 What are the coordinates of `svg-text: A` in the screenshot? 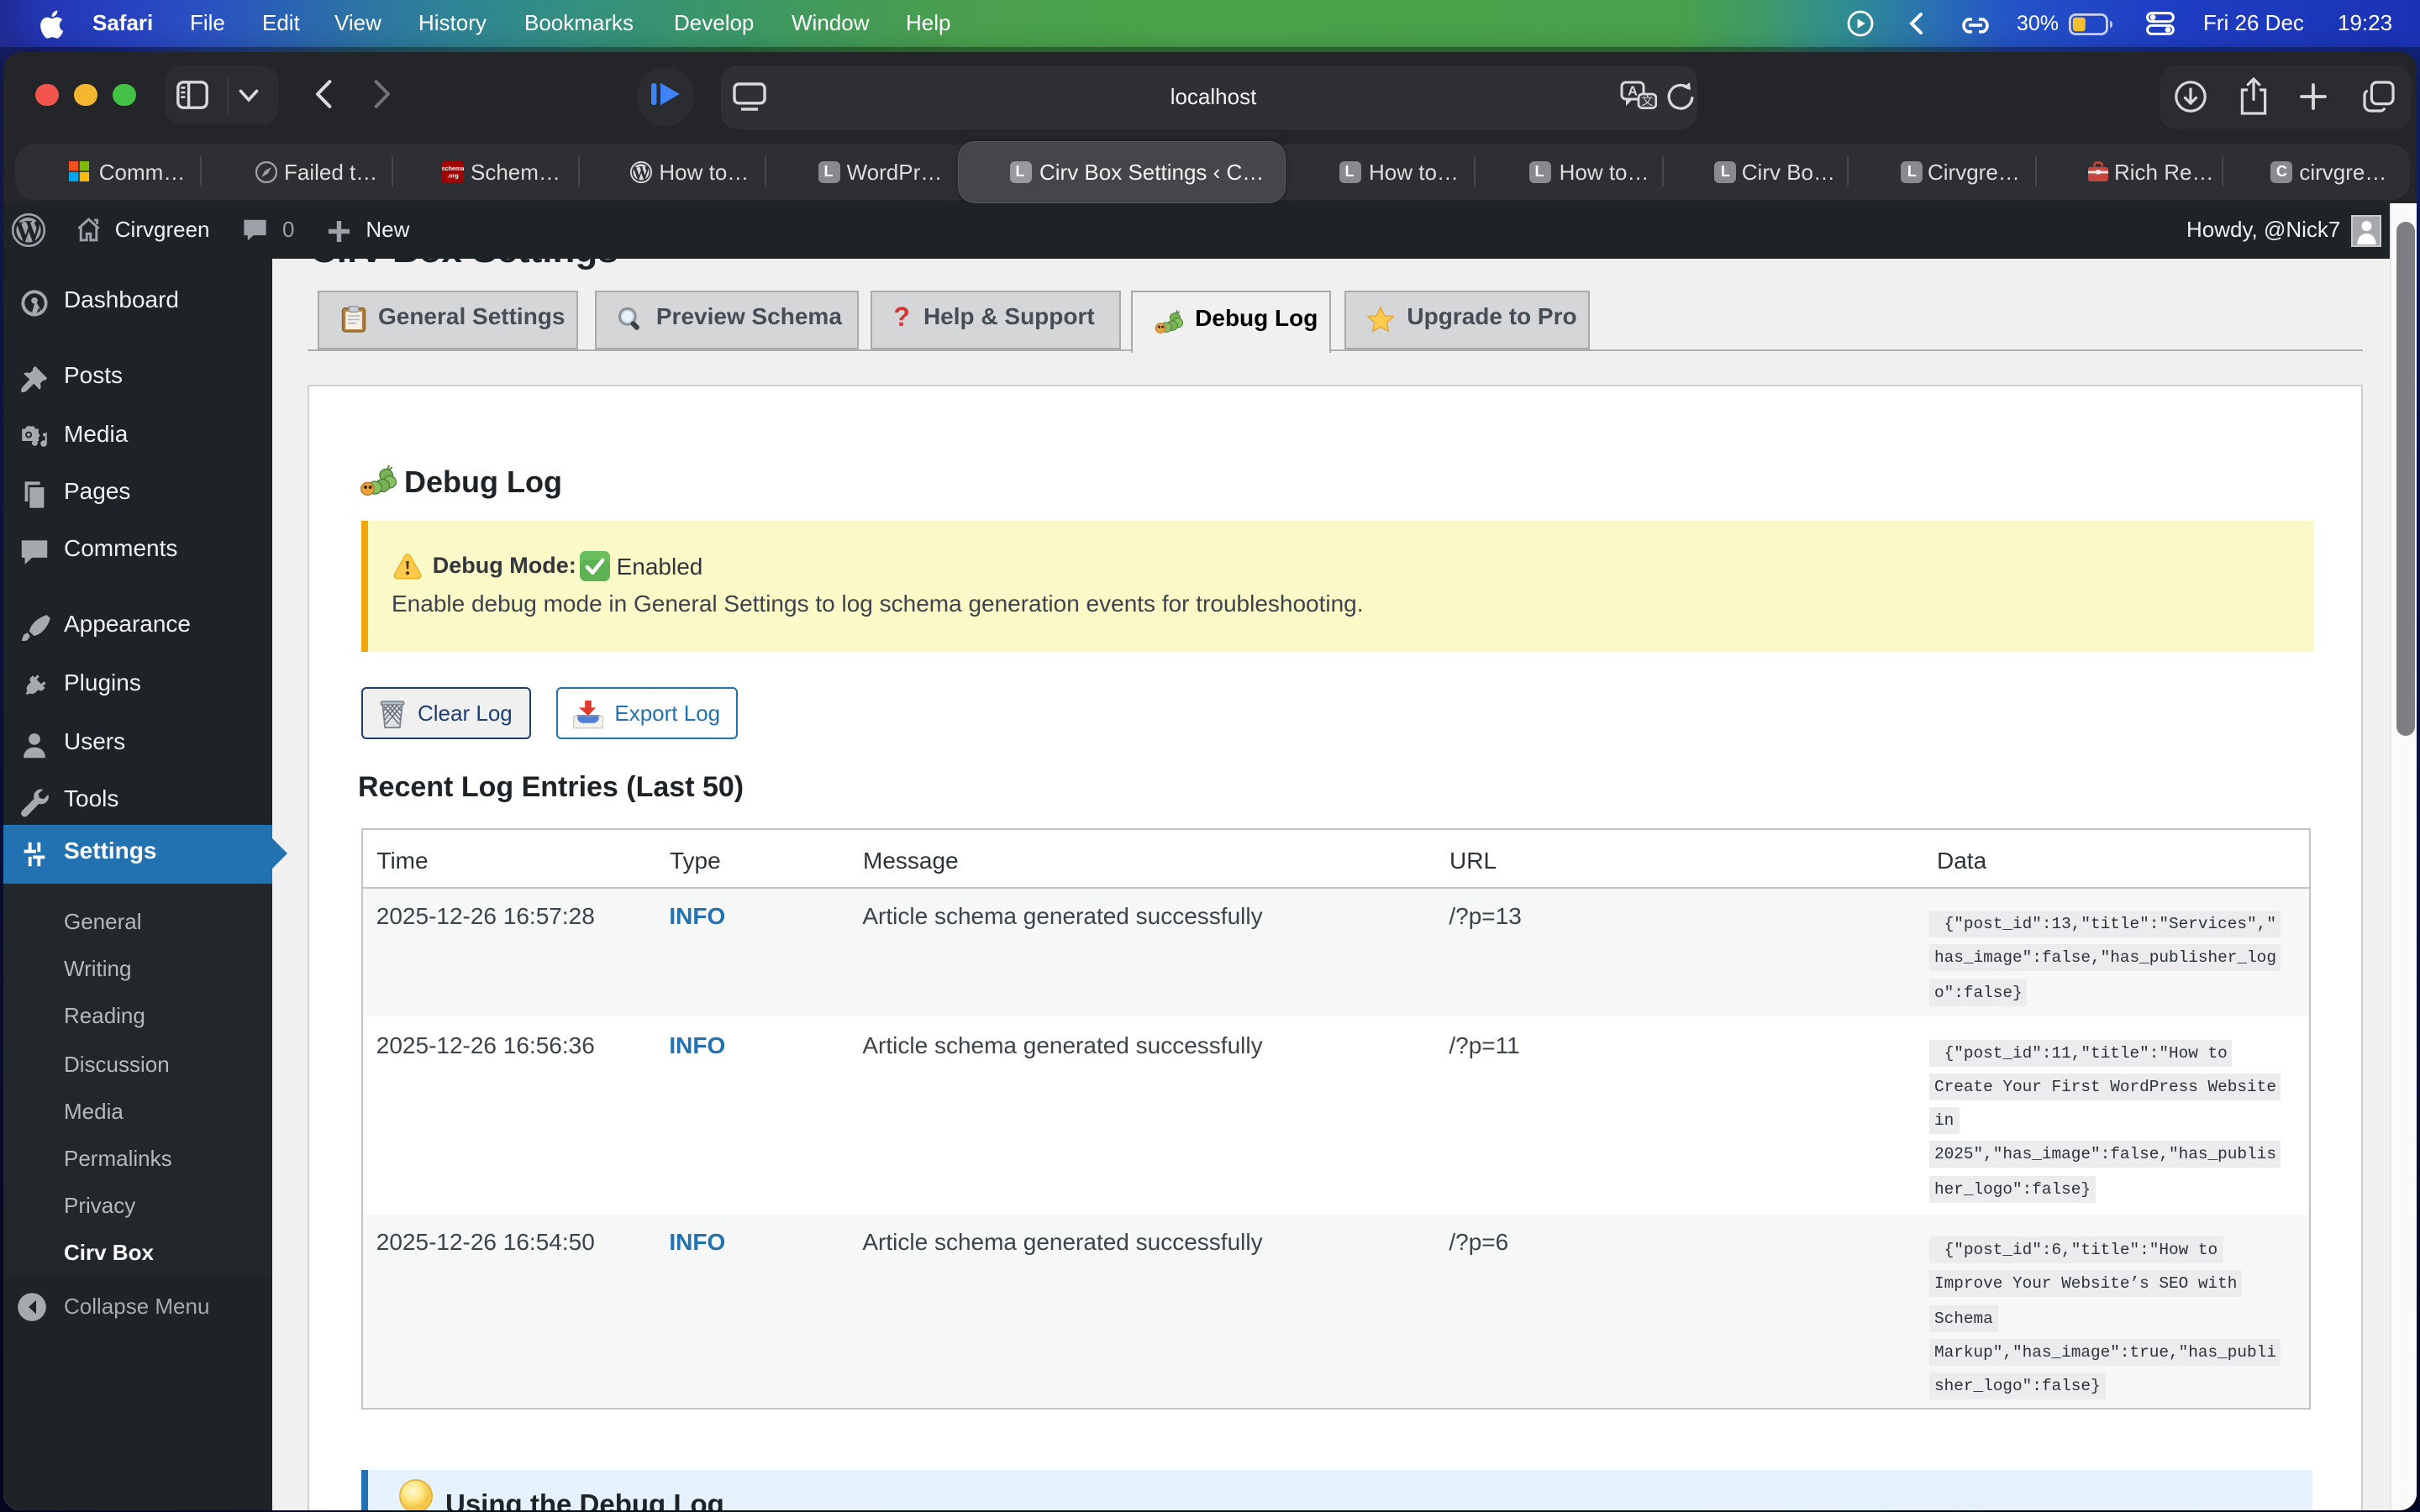 It's located at (1633, 91).